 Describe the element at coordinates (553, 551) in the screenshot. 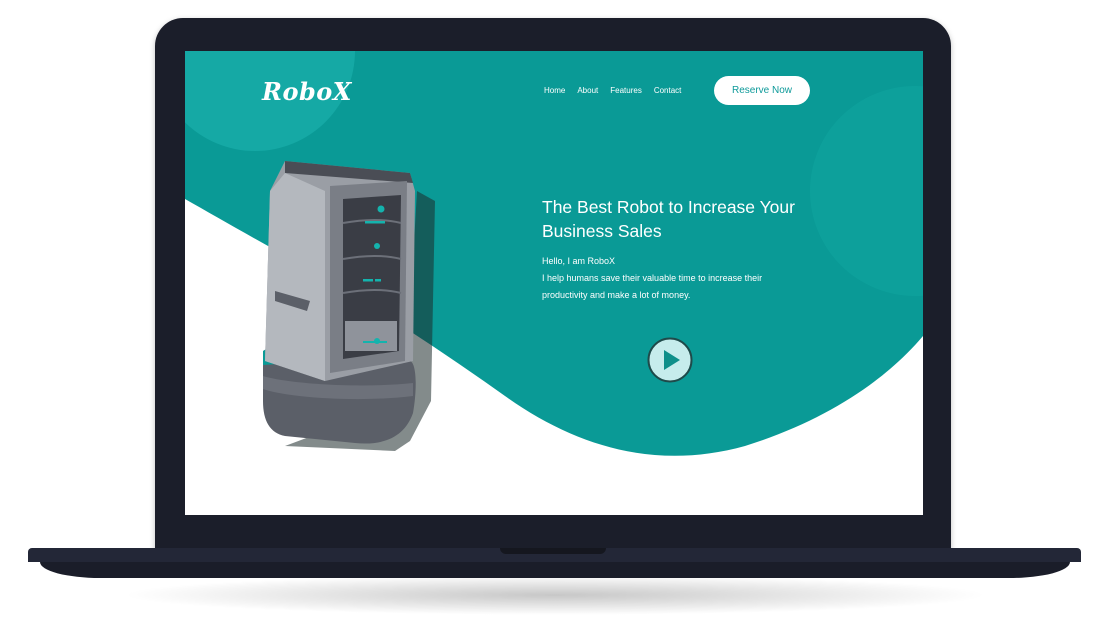

I see `laptop-notch` at that location.